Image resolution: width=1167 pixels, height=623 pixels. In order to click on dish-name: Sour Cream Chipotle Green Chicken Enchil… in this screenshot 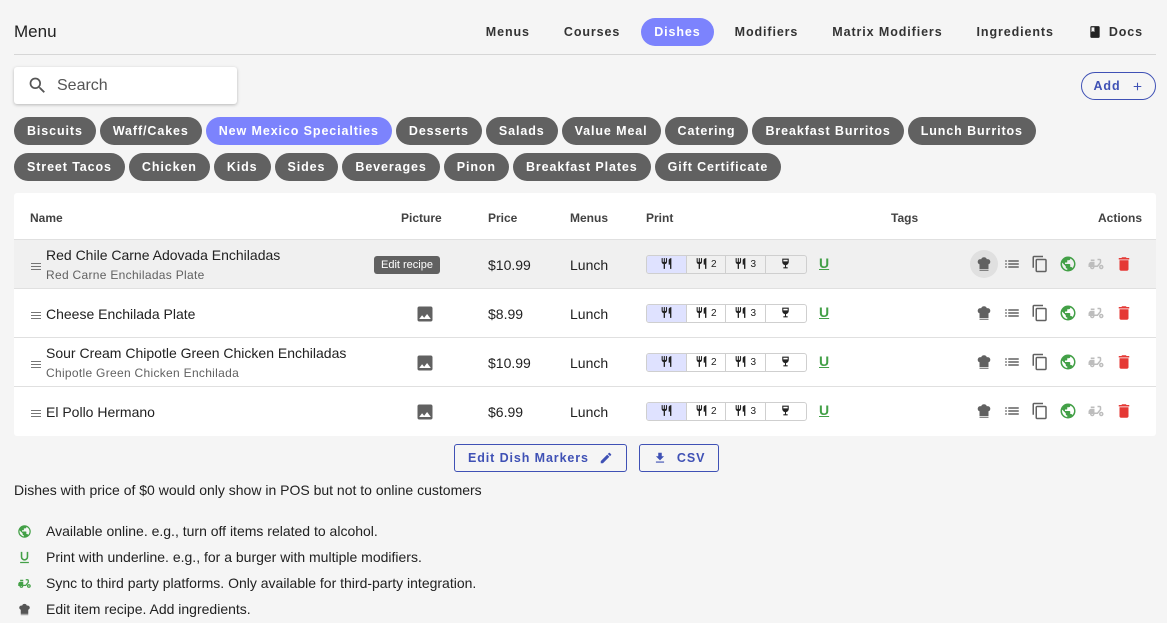, I will do `click(196, 353)`.